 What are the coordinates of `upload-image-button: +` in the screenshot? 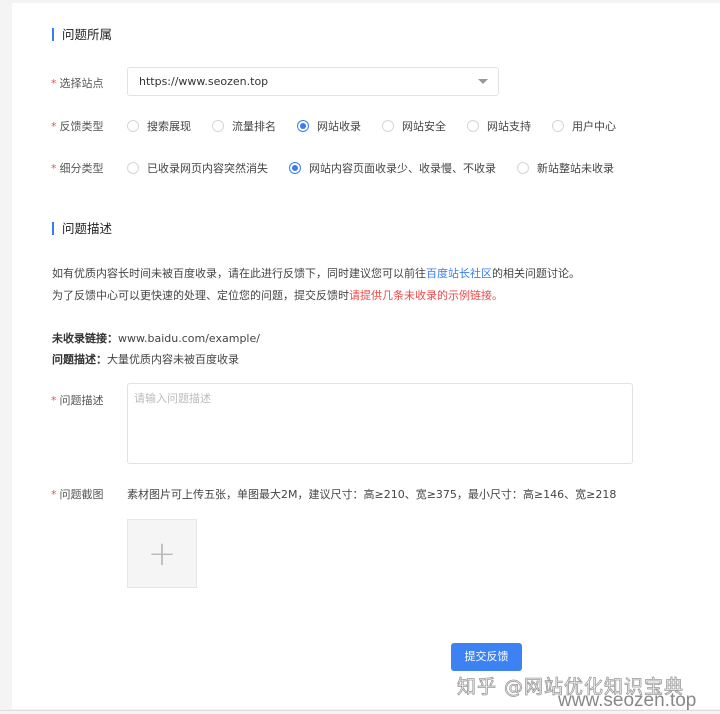 It's located at (162, 553).